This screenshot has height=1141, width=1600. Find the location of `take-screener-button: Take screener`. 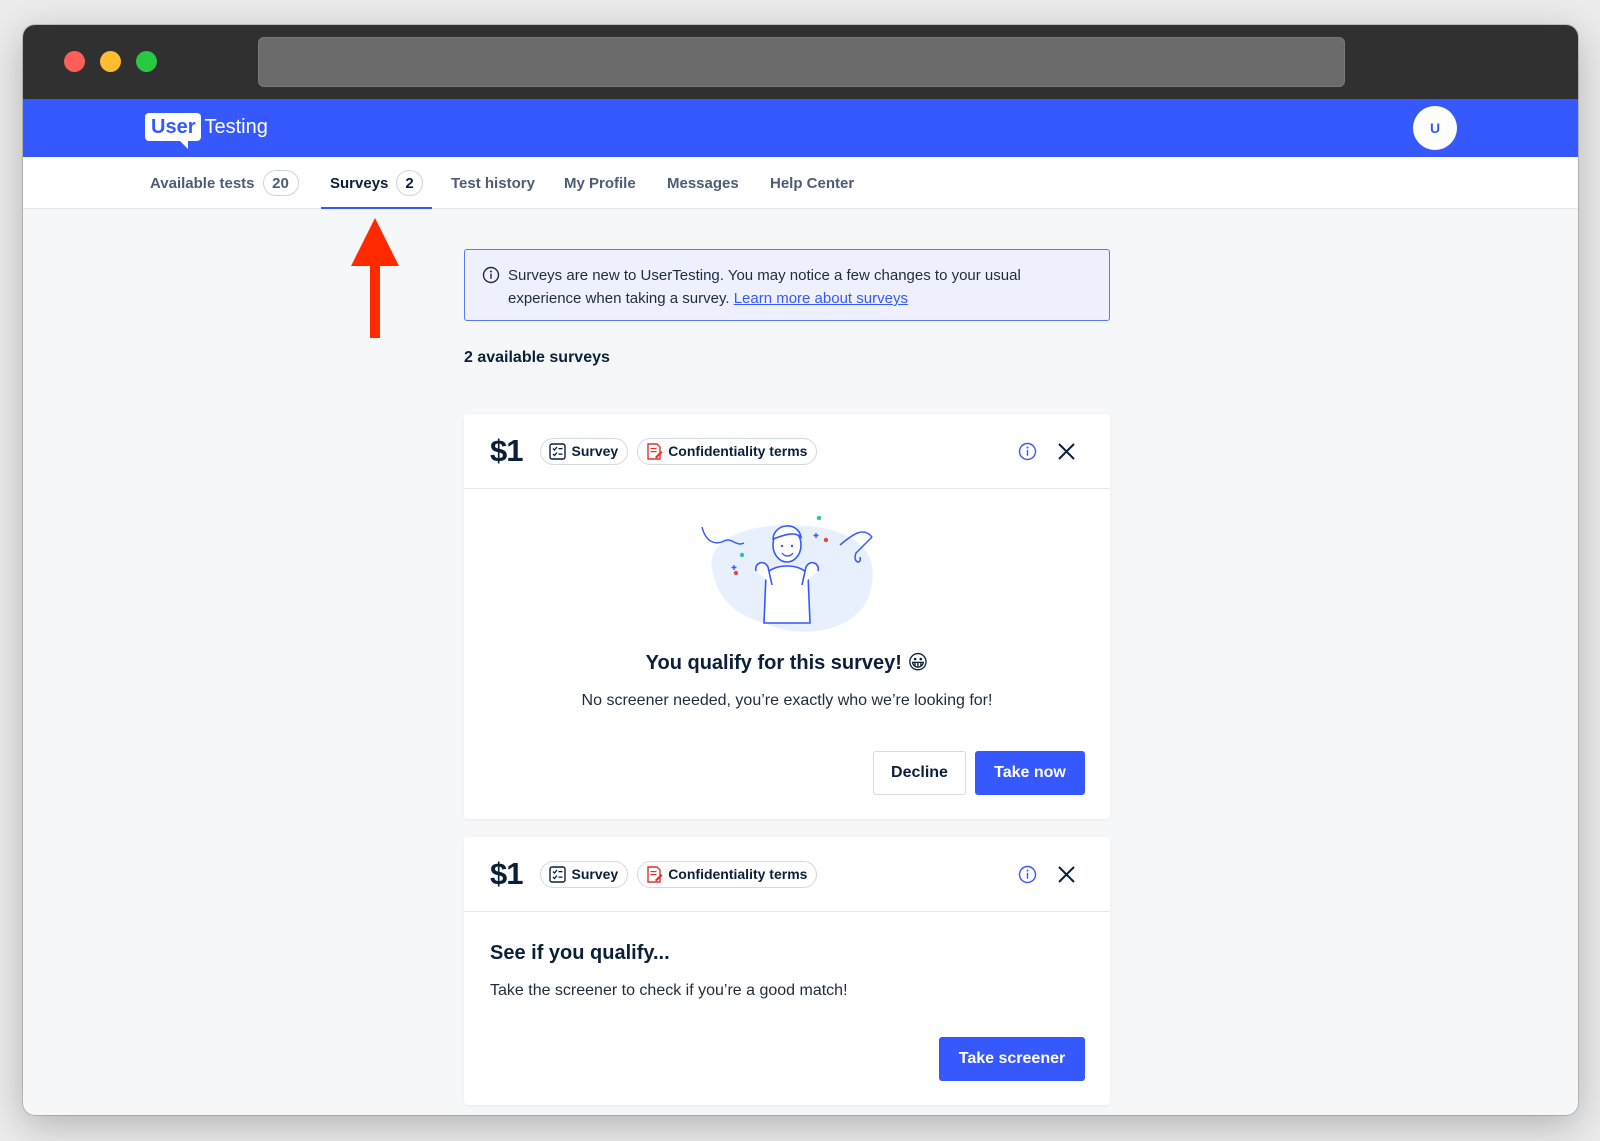

take-screener-button: Take screener is located at coordinates (1012, 1059).